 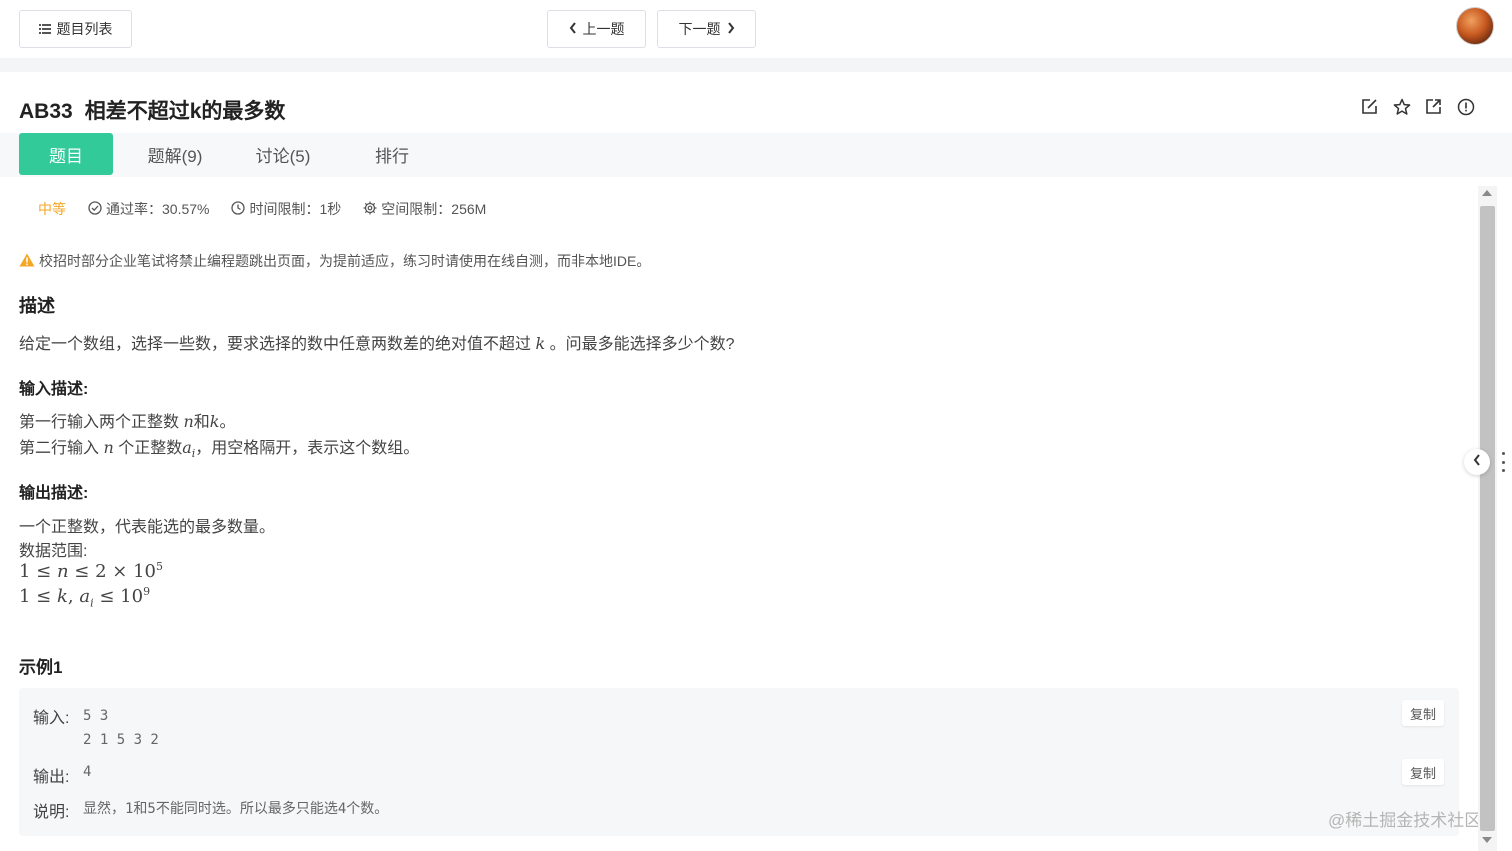 I want to click on problem-meta: 中等 通过率：30.57% 时间限制：1秒 空间限制：256M, so click(x=273, y=209).